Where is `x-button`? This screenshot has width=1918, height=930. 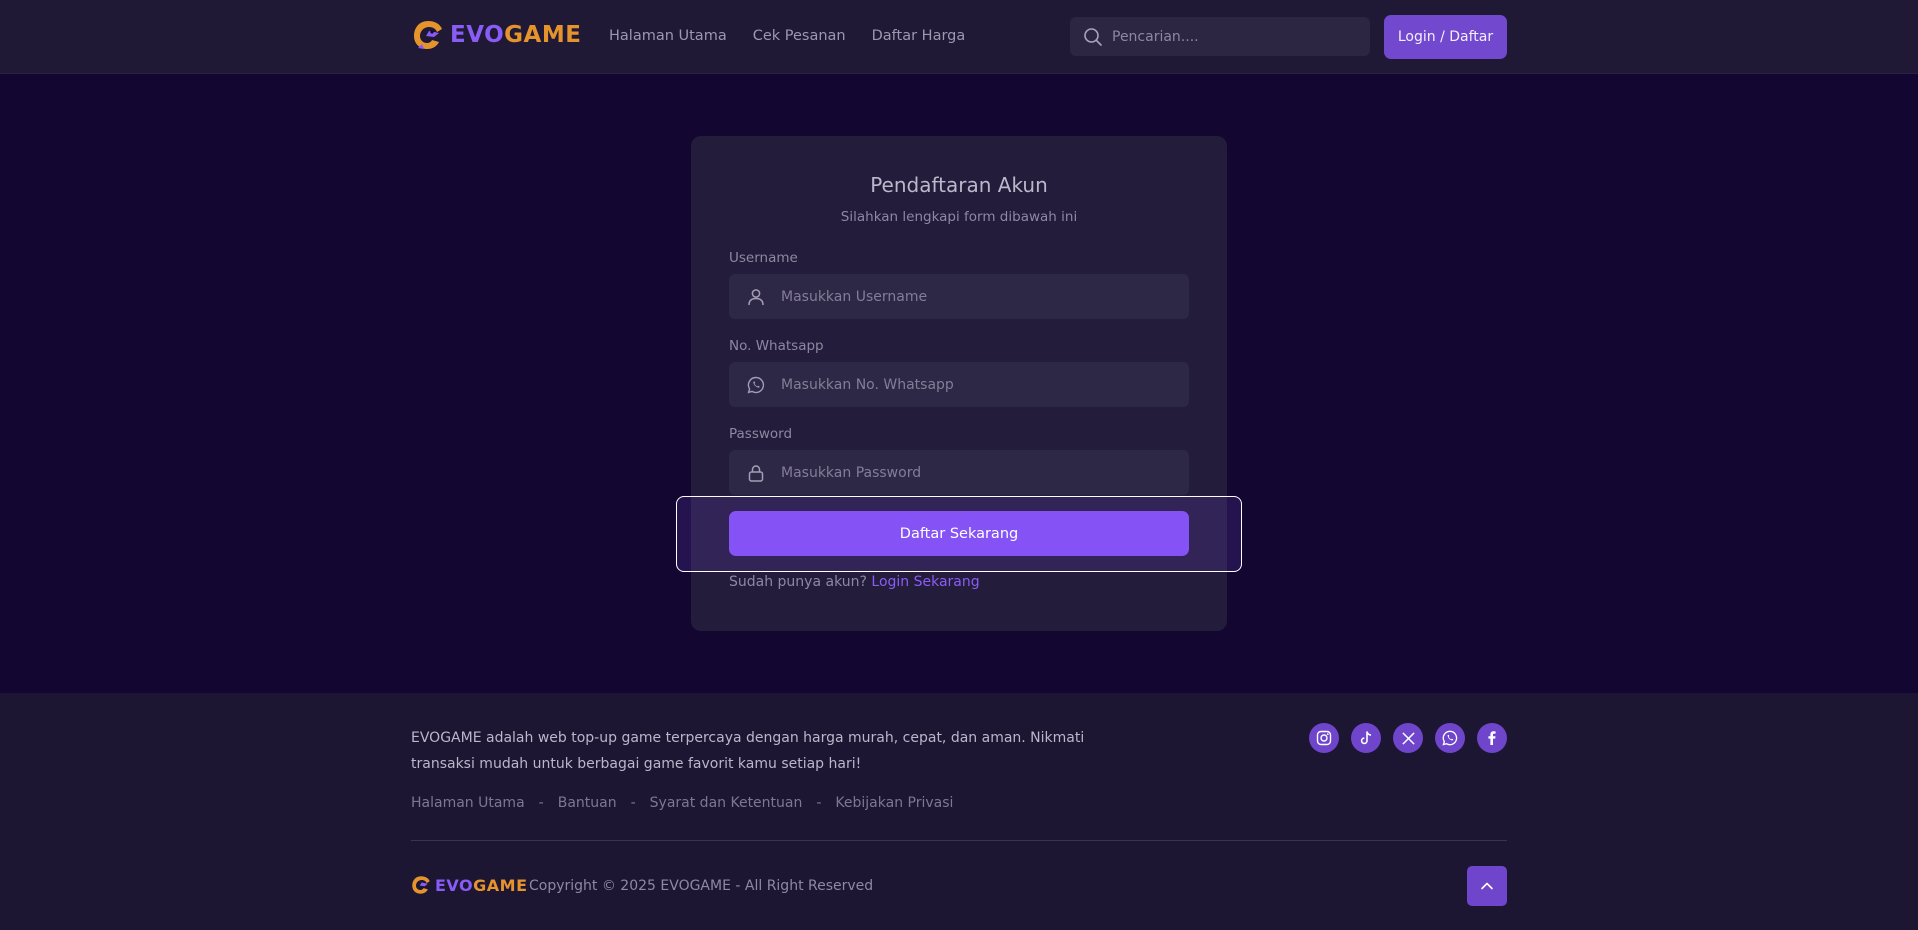
x-button is located at coordinates (1408, 738).